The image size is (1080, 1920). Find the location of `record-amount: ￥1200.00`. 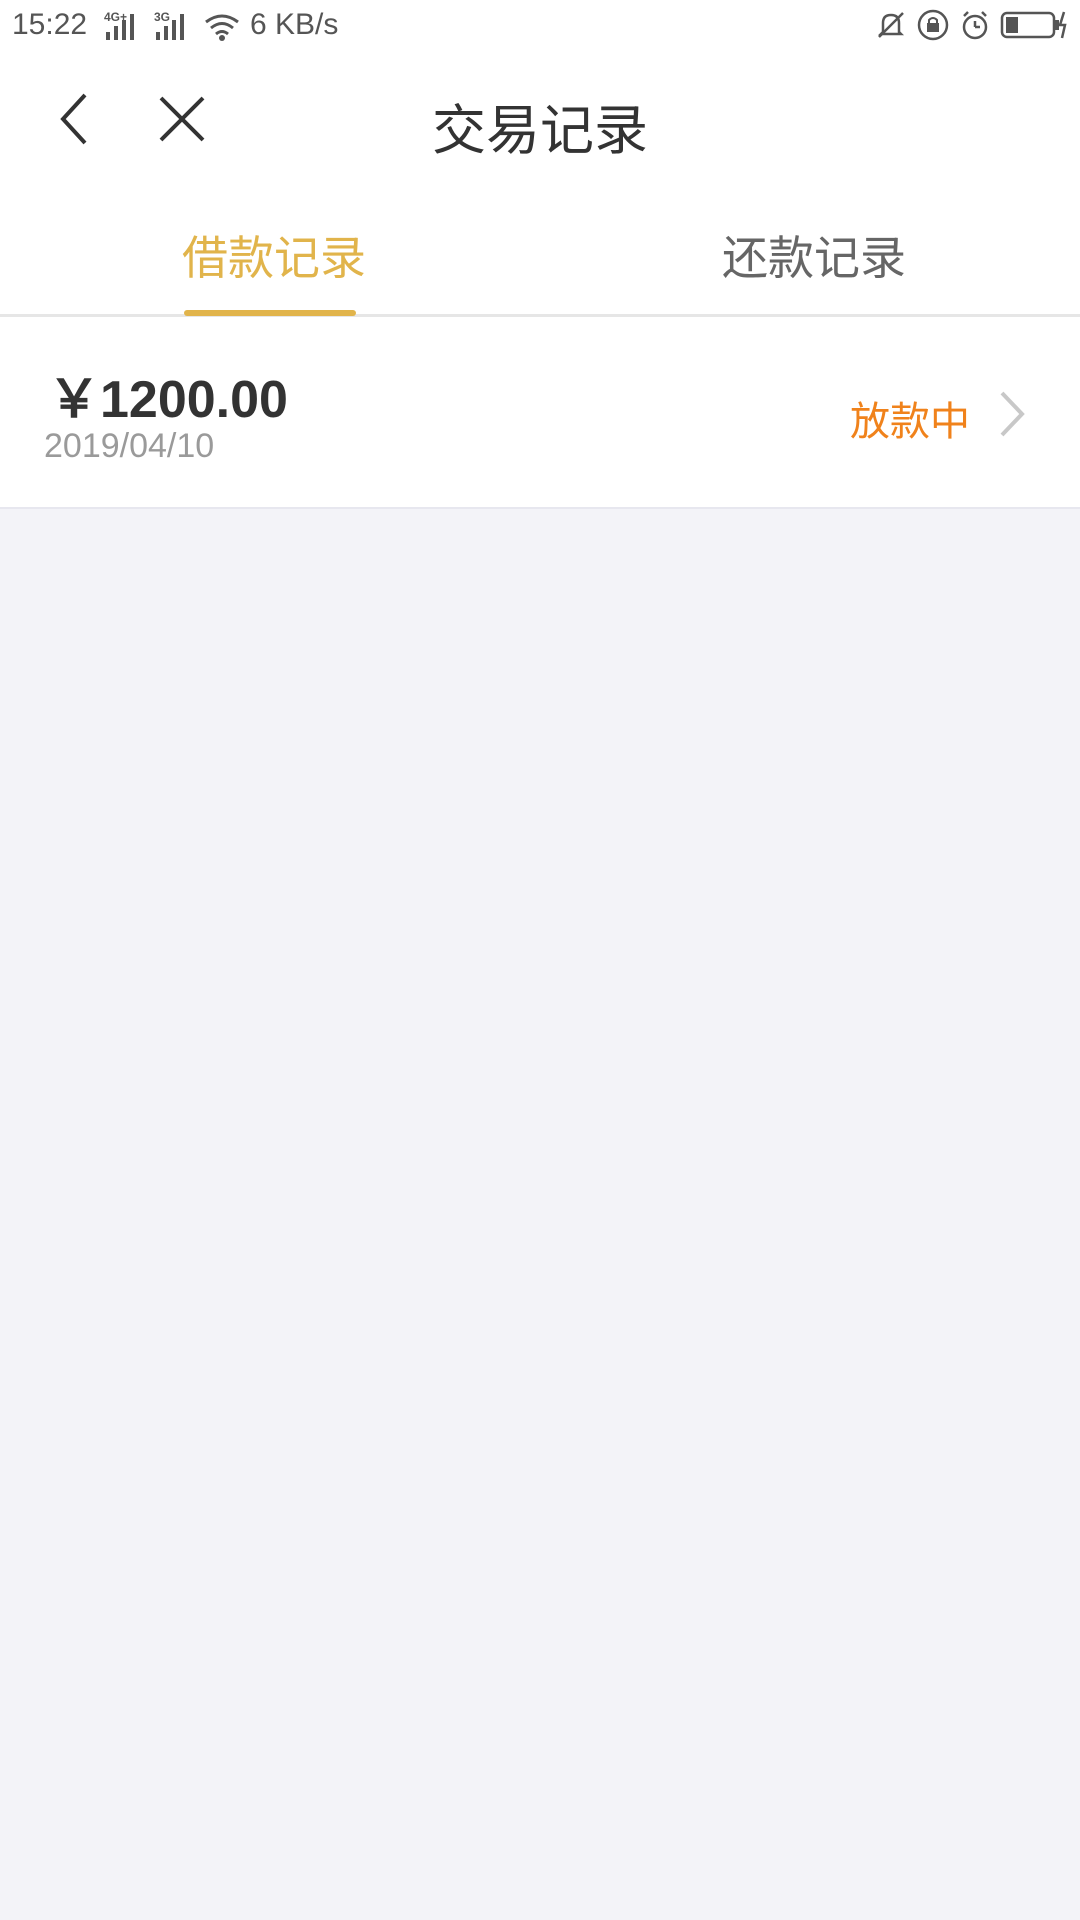

record-amount: ￥1200.00 is located at coordinates (168, 400).